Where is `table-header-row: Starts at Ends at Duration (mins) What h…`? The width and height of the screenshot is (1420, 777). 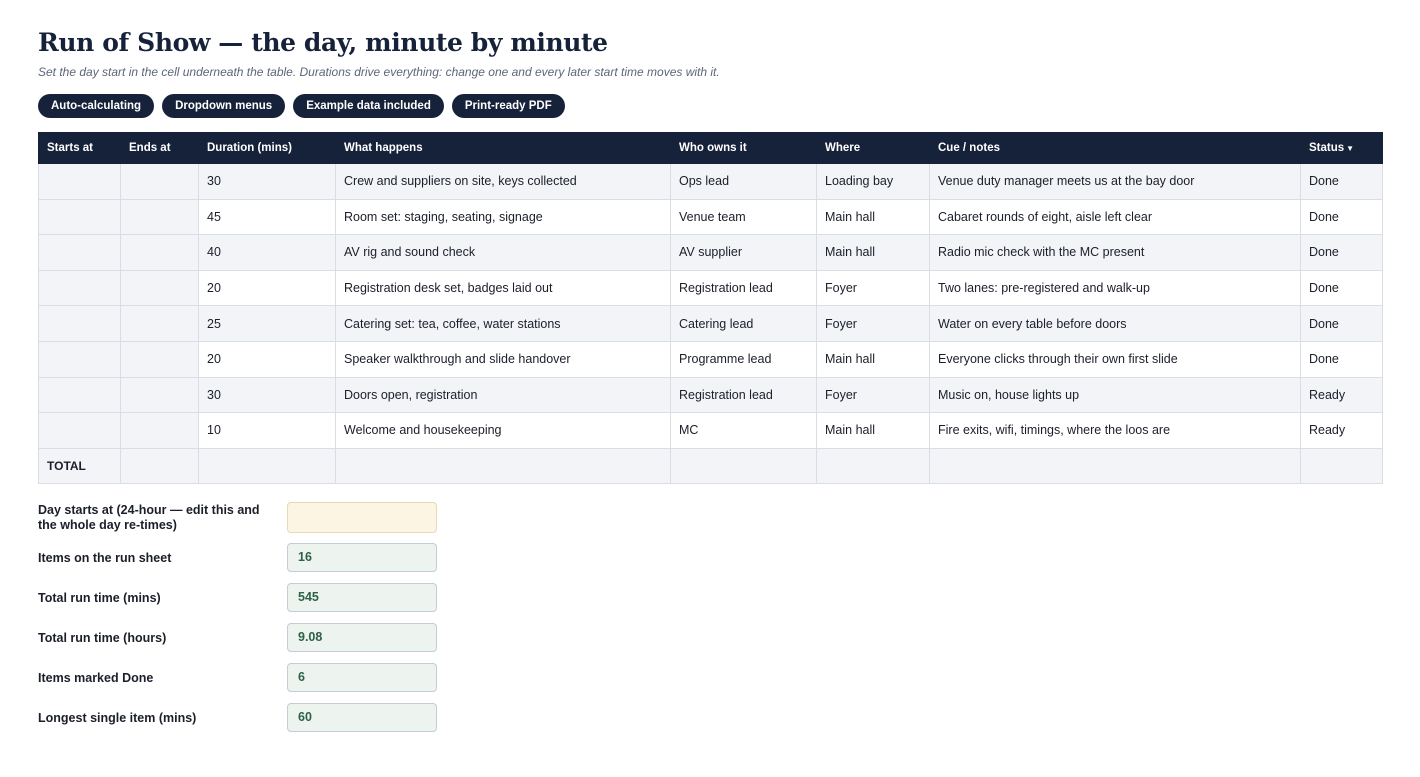
table-header-row: Starts at Ends at Duration (mins) What h… is located at coordinates (710, 148).